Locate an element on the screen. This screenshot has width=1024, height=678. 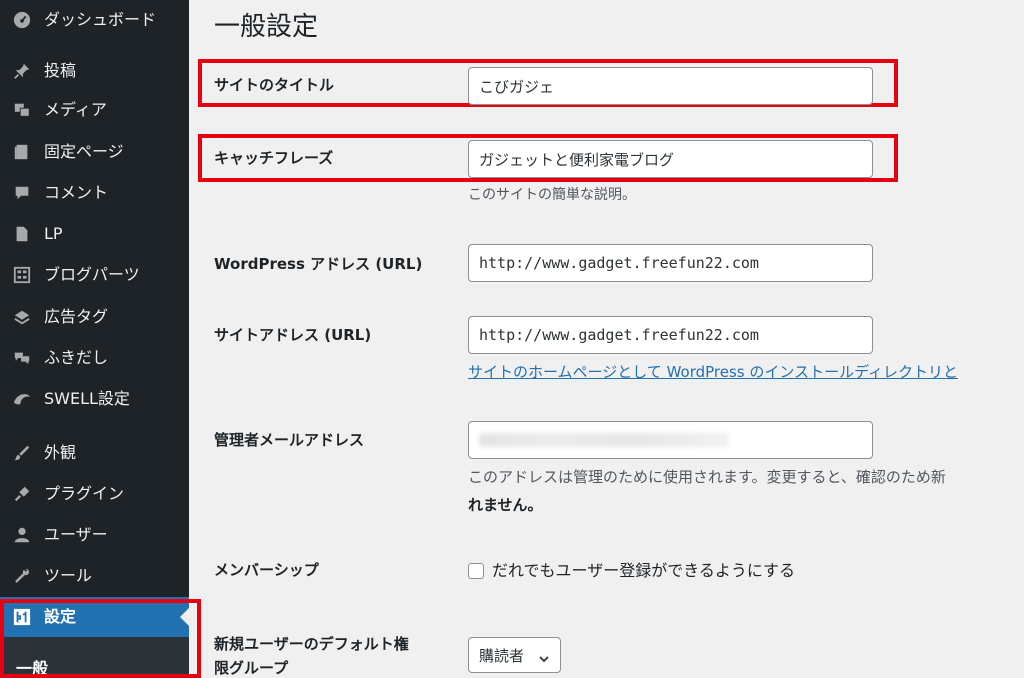
sidebar-item-plugins: プラグイン is located at coordinates (94, 494).